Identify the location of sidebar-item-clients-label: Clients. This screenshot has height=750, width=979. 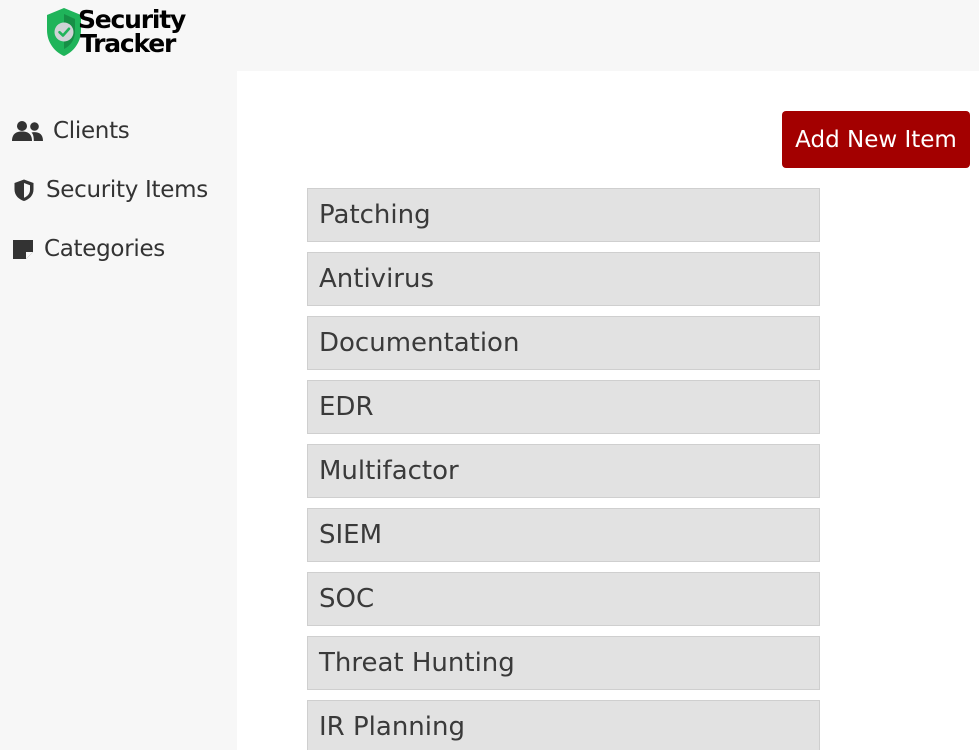
(91, 131).